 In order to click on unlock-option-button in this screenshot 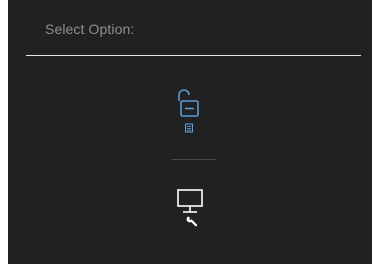, I will do `click(188, 111)`.